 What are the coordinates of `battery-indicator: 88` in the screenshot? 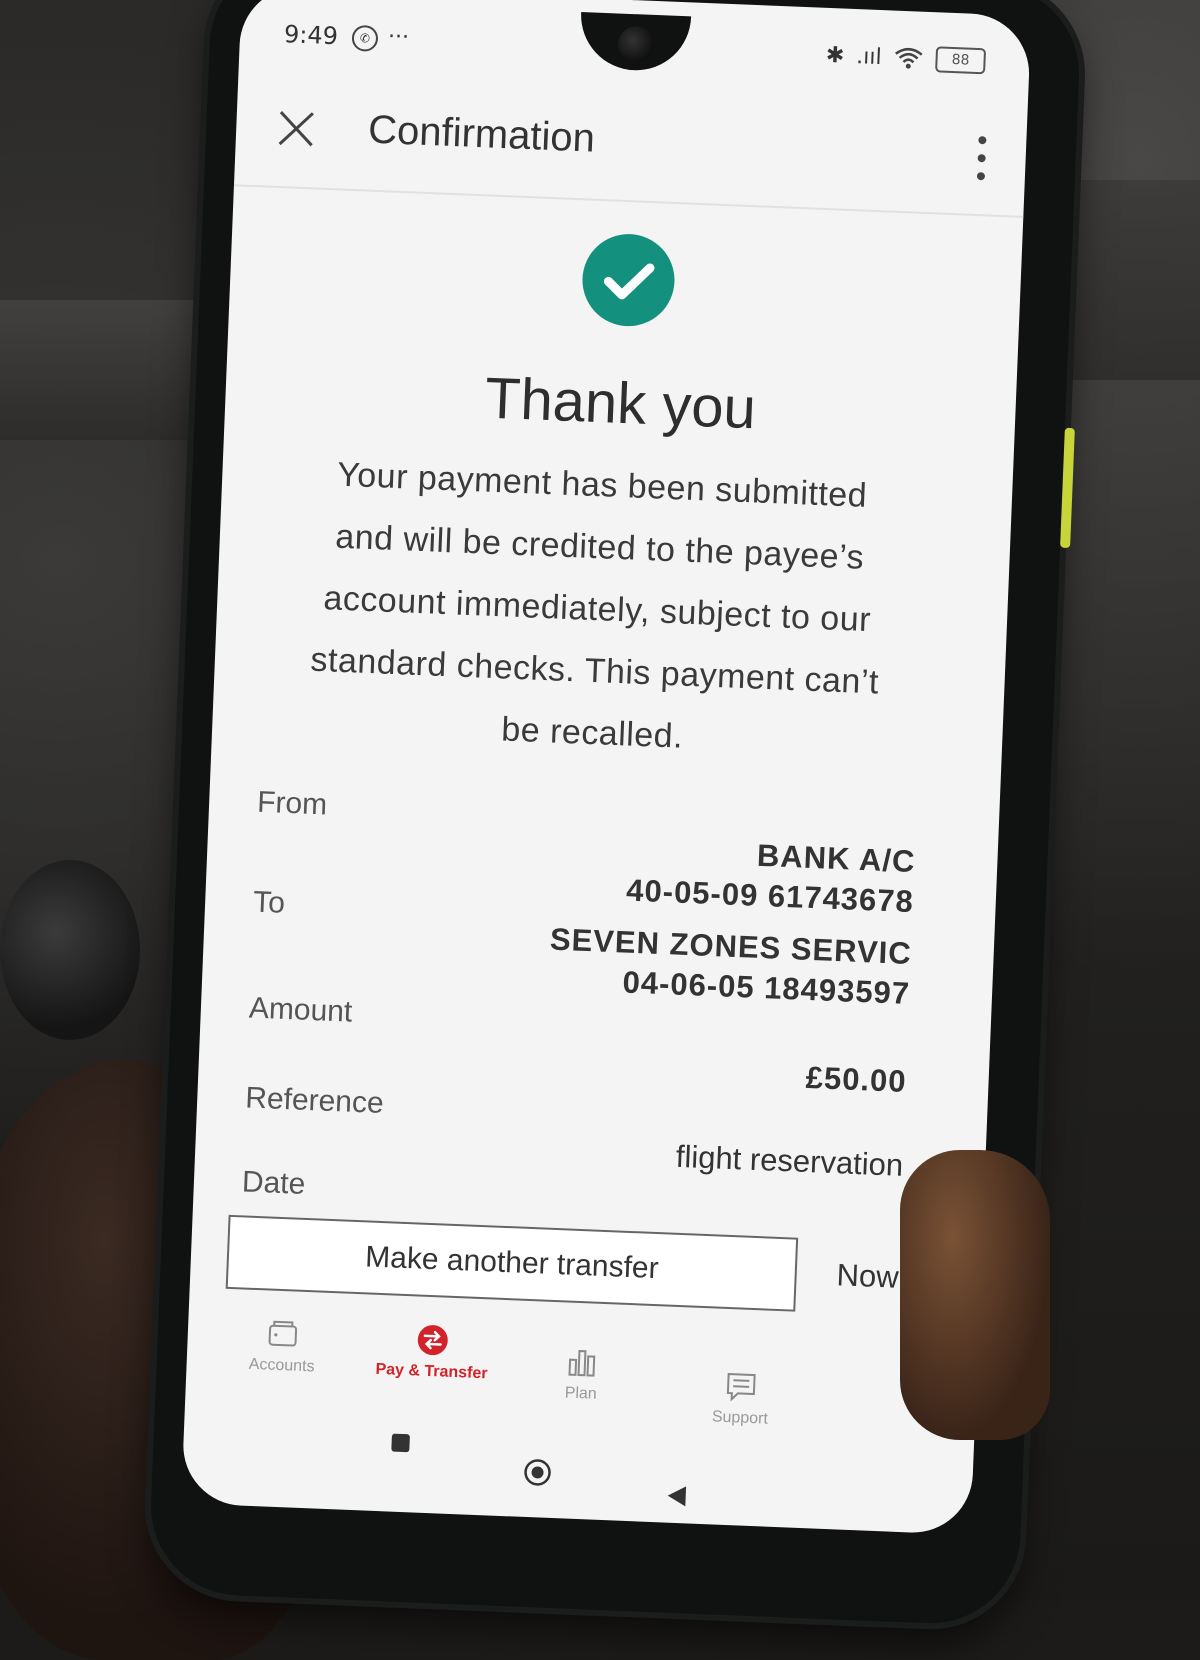 It's located at (961, 60).